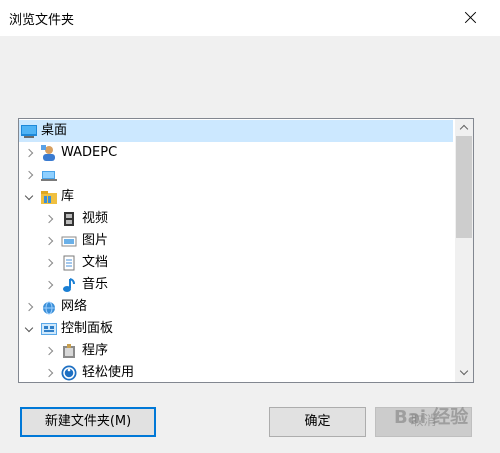  What do you see at coordinates (236, 285) in the screenshot?
I see `tree-item-music: 音乐` at bounding box center [236, 285].